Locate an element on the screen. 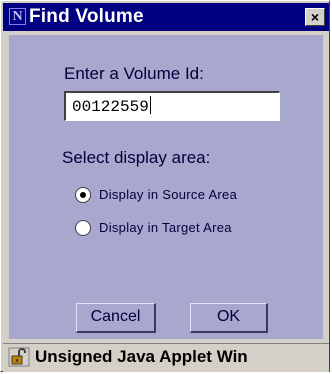  close-button: × is located at coordinates (315, 17).